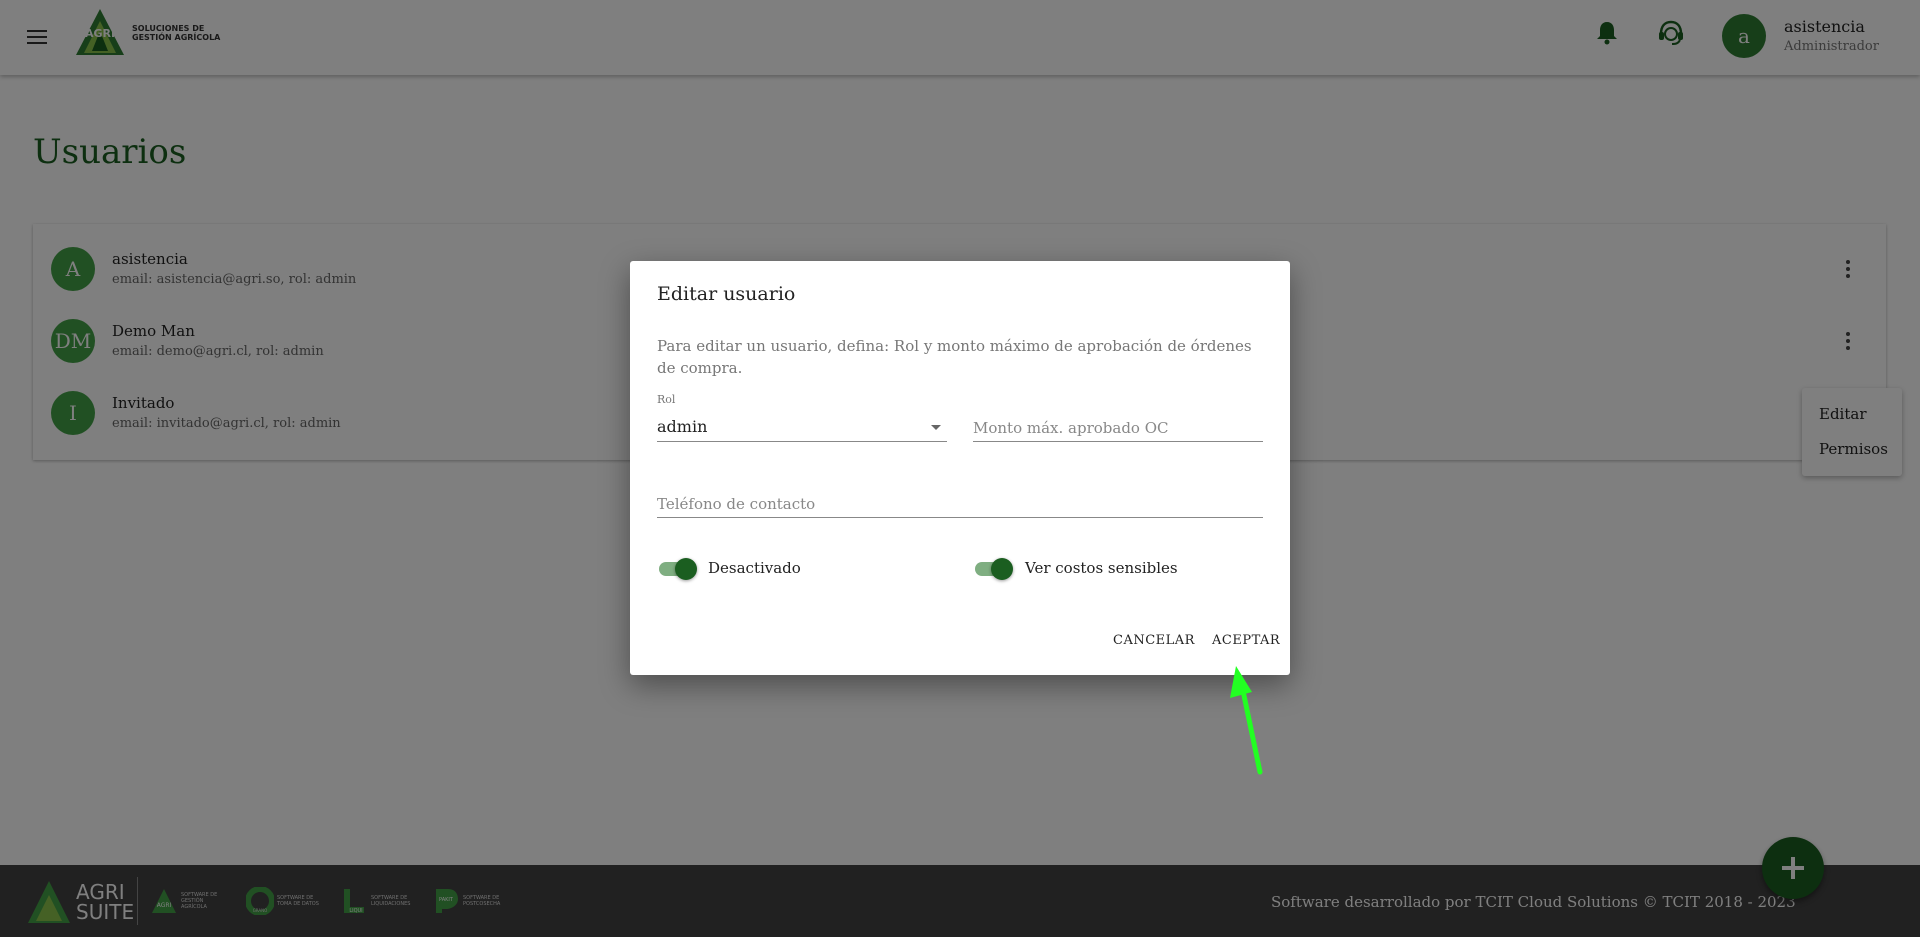 The width and height of the screenshot is (1920, 937). I want to click on role-select: admin, so click(802, 426).